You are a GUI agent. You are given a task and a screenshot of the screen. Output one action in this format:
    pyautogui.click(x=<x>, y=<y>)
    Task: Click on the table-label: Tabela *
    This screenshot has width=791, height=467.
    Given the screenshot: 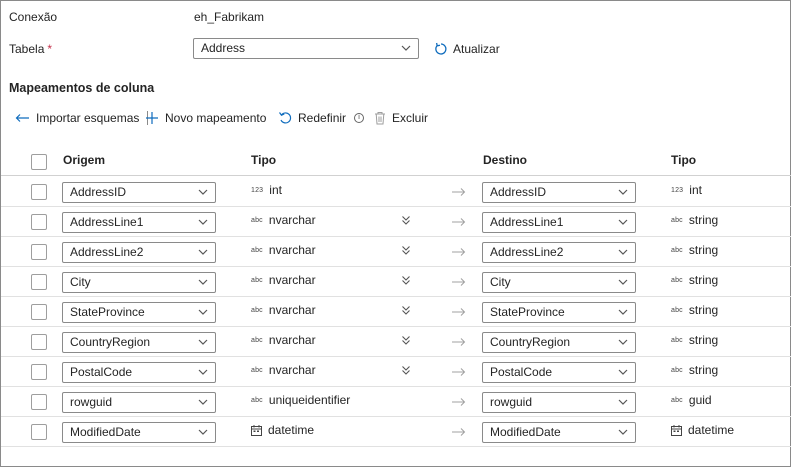 What is the action you would take?
    pyautogui.click(x=31, y=49)
    